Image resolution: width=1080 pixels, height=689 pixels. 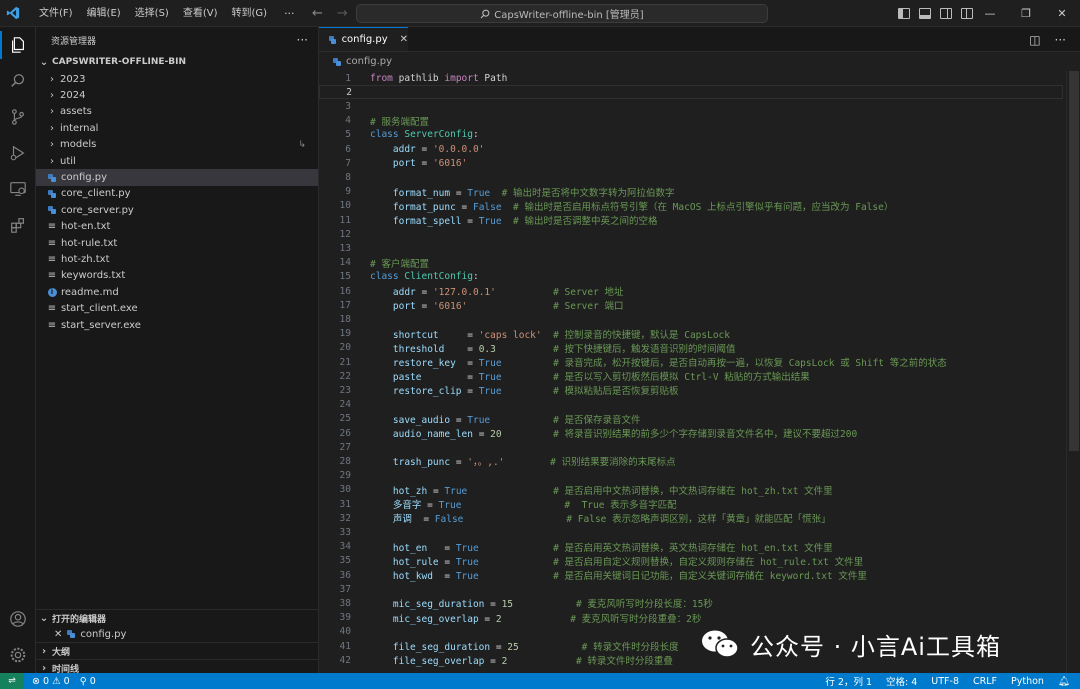 What do you see at coordinates (901, 681) in the screenshot?
I see `indentation: 空格: 4` at bounding box center [901, 681].